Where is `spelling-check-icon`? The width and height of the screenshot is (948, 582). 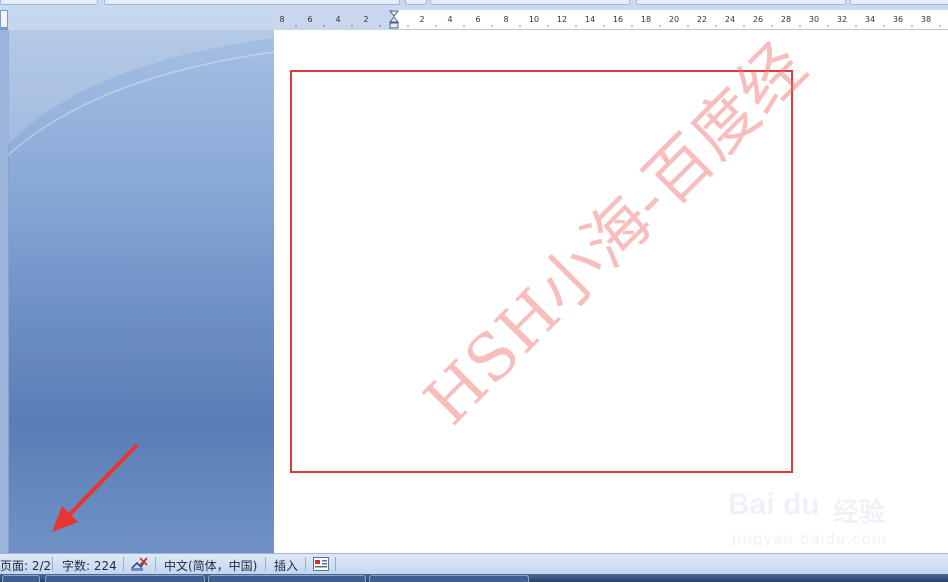
spelling-check-icon is located at coordinates (139, 564).